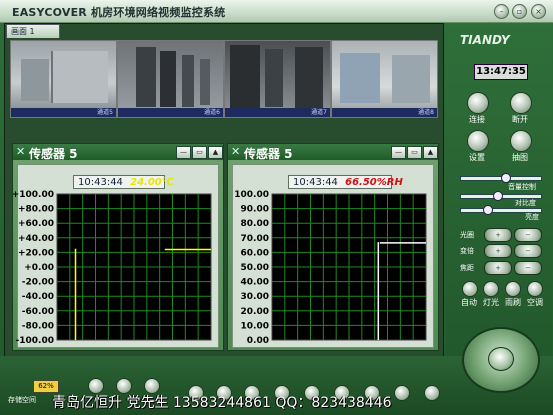 This screenshot has width=553, height=415. What do you see at coordinates (467, 268) in the screenshot?
I see `focus-label: 焦距` at bounding box center [467, 268].